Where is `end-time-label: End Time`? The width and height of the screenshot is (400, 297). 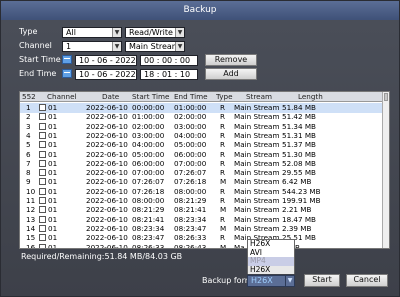 end-time-label: End Time is located at coordinates (38, 73).